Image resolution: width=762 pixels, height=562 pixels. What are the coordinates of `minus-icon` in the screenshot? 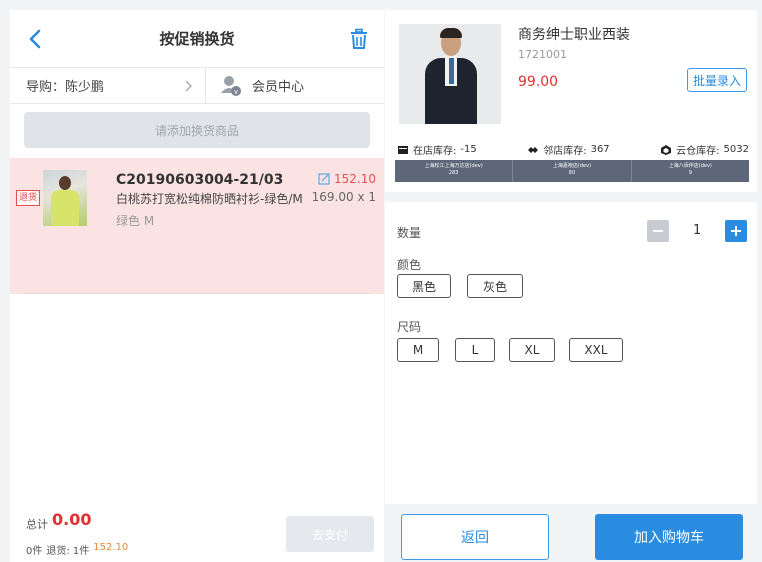 It's located at (658, 231).